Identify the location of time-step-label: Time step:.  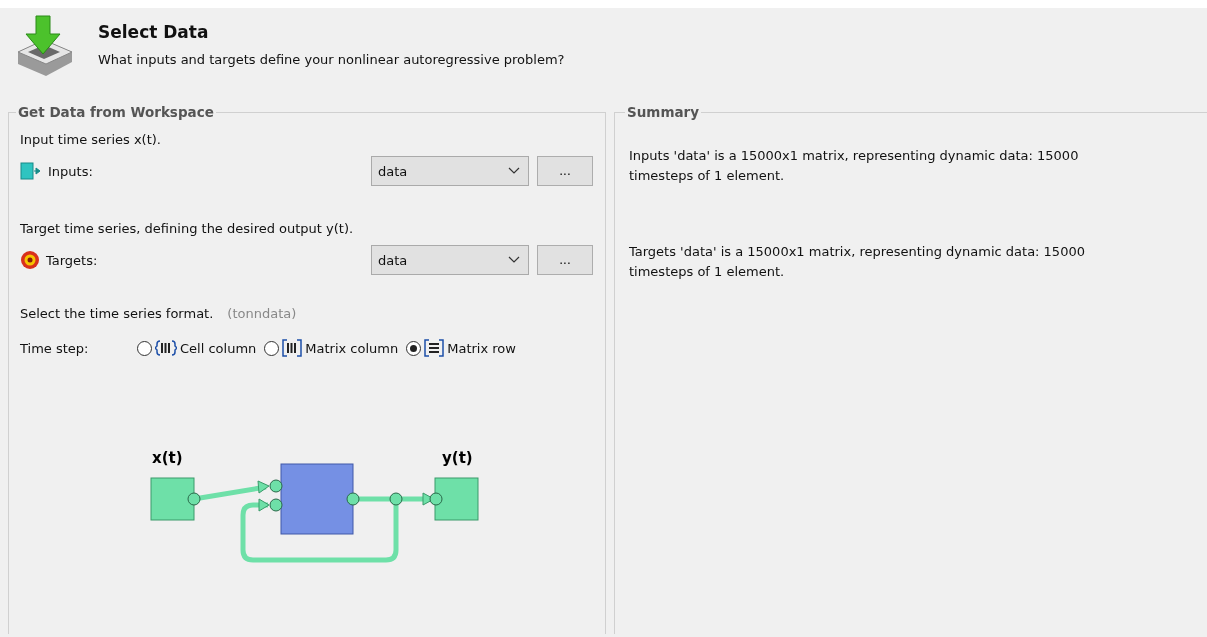
(55, 348).